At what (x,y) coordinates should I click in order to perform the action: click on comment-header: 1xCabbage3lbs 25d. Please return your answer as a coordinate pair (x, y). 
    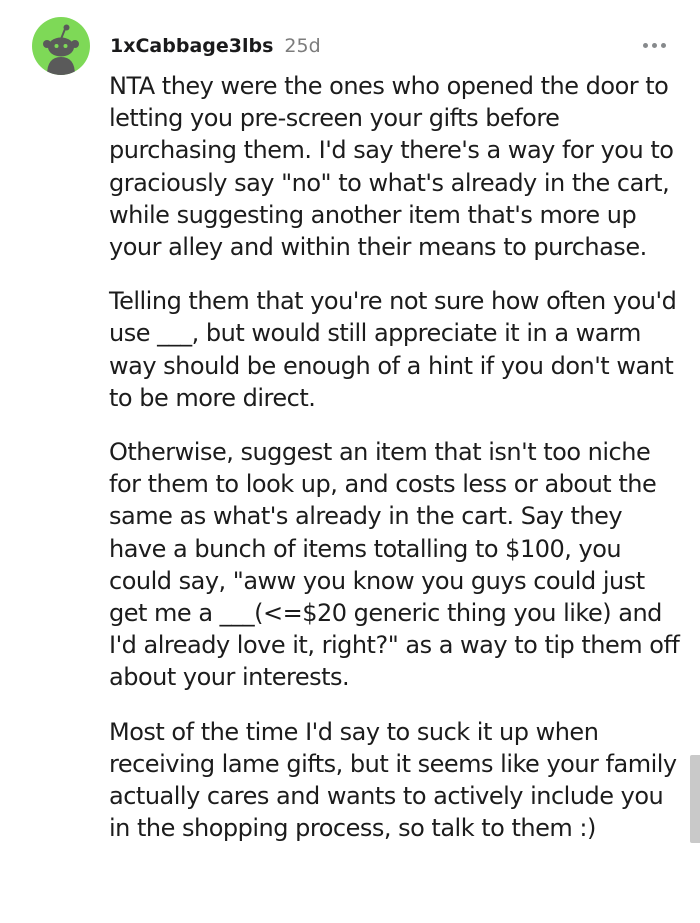
    Looking at the image, I should click on (215, 46).